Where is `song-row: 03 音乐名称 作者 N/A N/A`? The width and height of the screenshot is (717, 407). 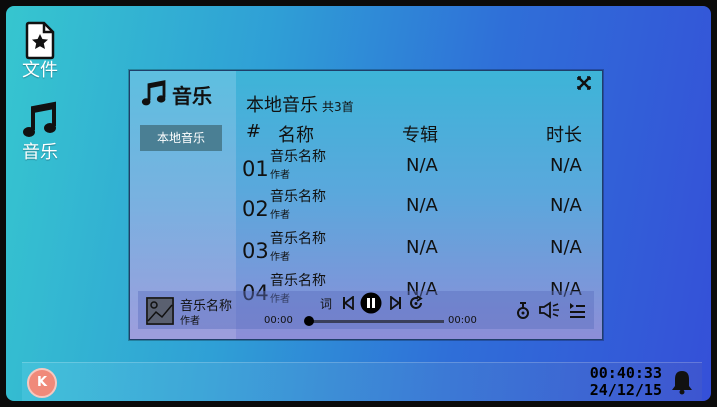 song-row: 03 音乐名称 作者 N/A N/A is located at coordinates (419, 249).